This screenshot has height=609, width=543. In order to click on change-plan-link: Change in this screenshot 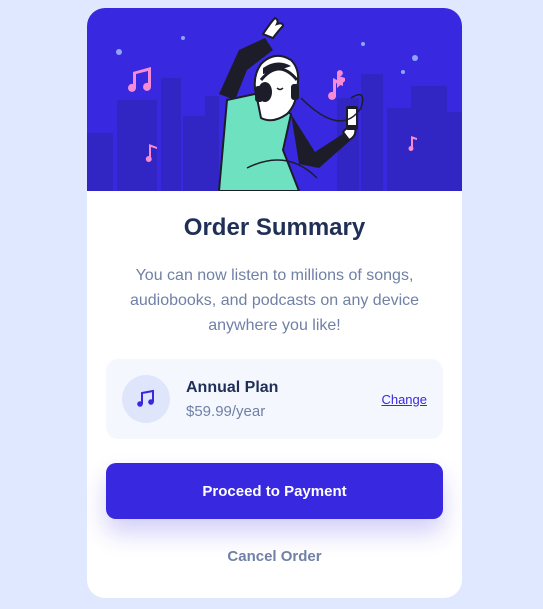, I will do `click(404, 399)`.